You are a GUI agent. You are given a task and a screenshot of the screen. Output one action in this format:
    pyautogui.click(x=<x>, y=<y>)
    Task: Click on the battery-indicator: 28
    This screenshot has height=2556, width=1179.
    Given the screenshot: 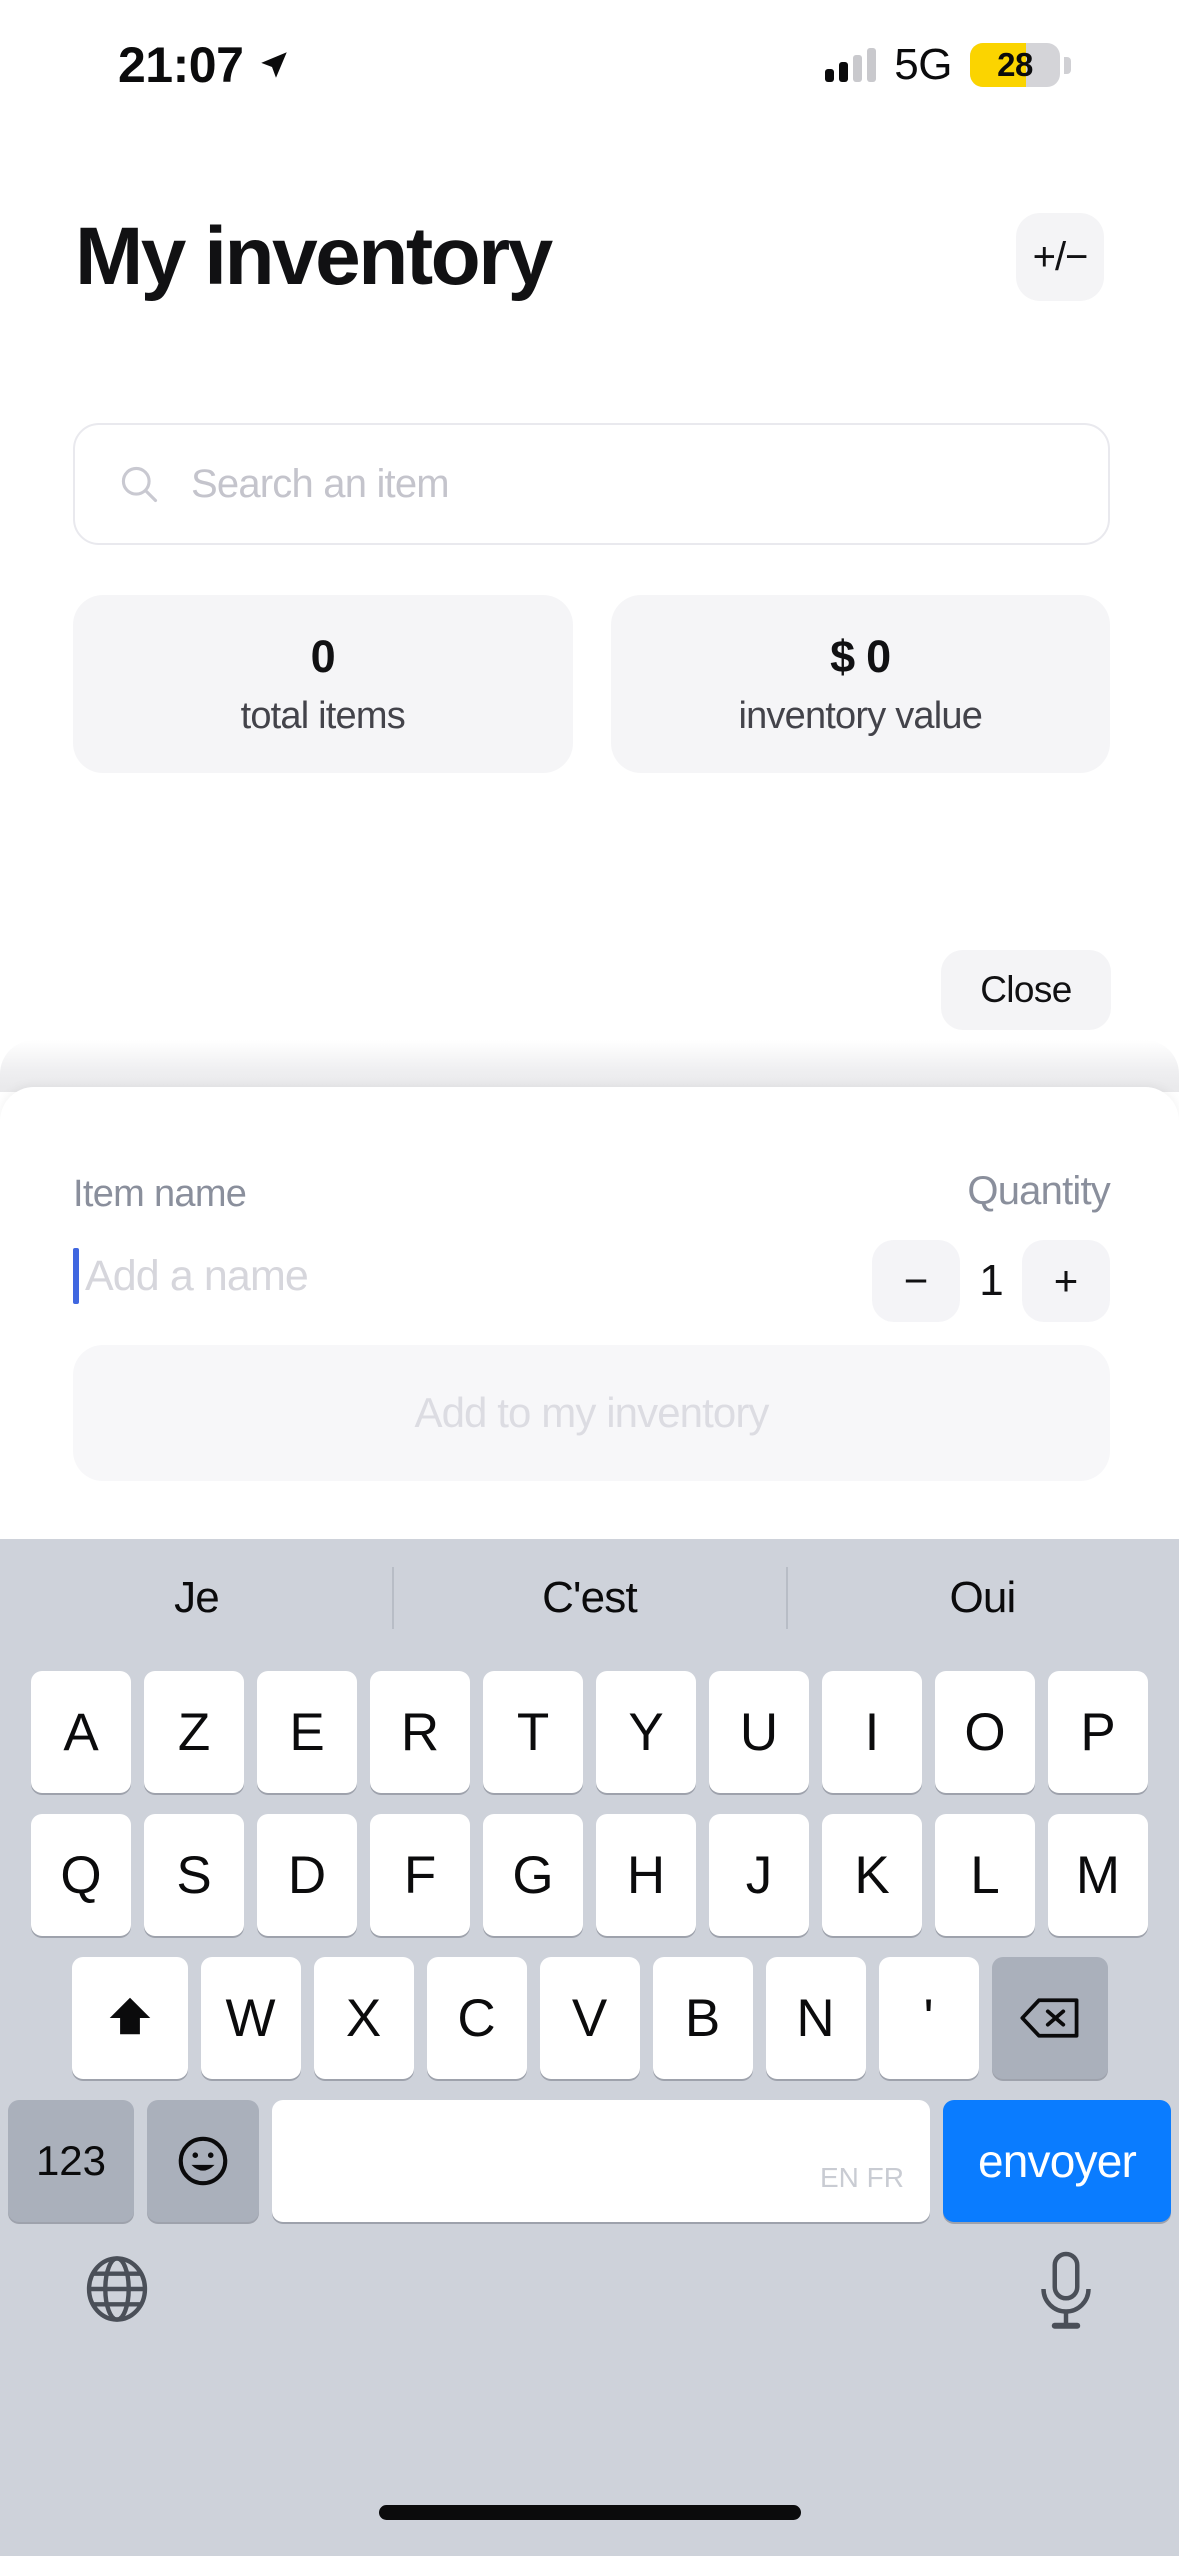 What is the action you would take?
    pyautogui.click(x=1020, y=65)
    